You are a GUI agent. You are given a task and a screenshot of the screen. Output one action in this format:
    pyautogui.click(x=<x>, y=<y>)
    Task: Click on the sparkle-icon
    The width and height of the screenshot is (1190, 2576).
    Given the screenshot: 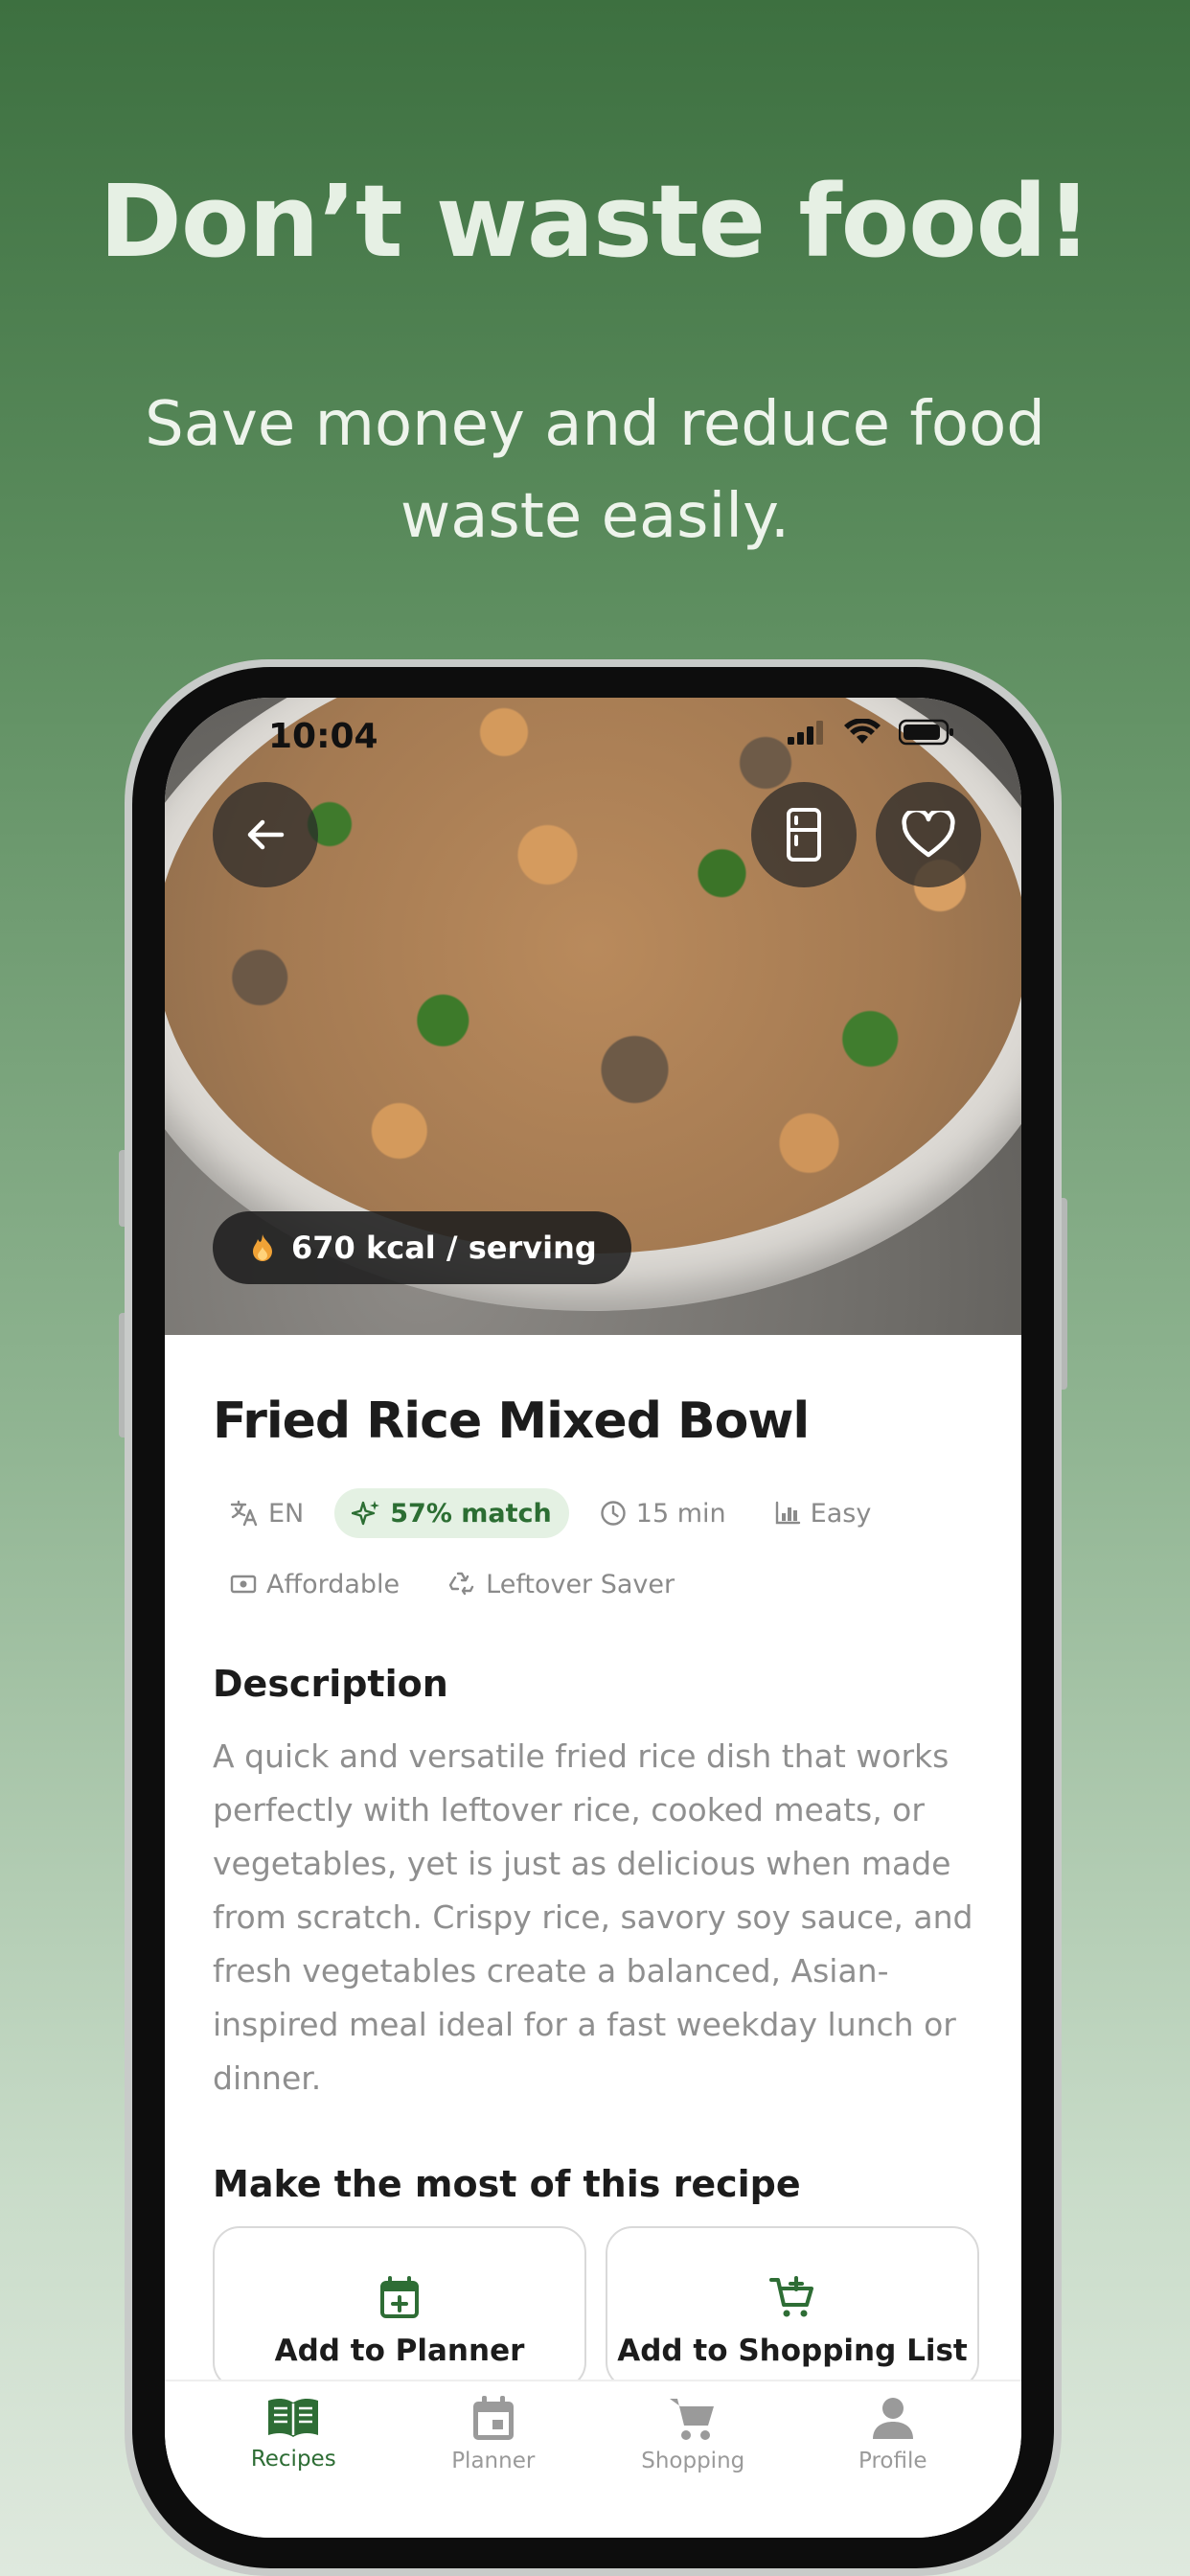 What is the action you would take?
    pyautogui.click(x=366, y=1513)
    